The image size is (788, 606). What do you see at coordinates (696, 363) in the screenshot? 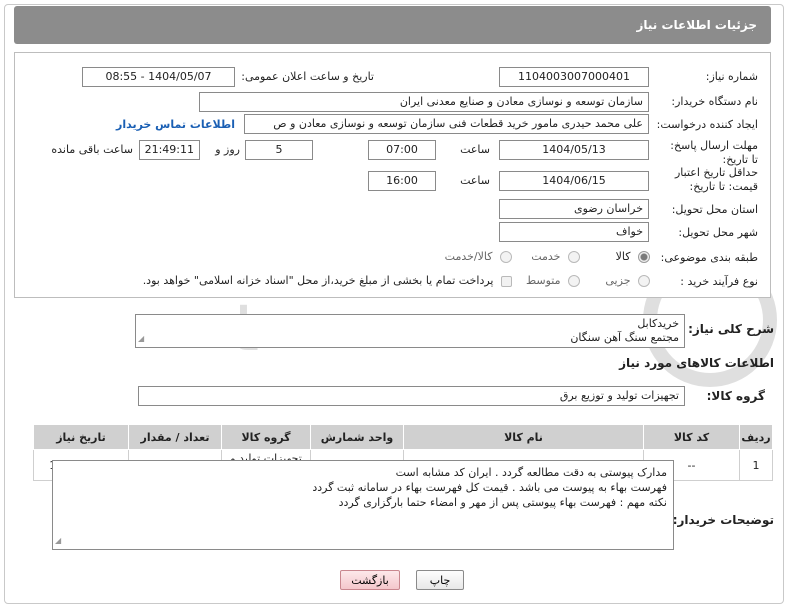
I see `goods-section-title: اطلاعات کالاهای مورد نیاز` at bounding box center [696, 363].